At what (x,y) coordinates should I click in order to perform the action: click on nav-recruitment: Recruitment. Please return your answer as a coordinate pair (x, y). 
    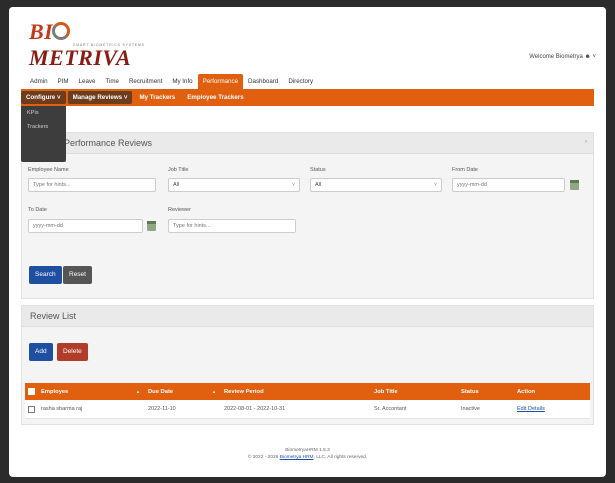
    Looking at the image, I should click on (145, 81).